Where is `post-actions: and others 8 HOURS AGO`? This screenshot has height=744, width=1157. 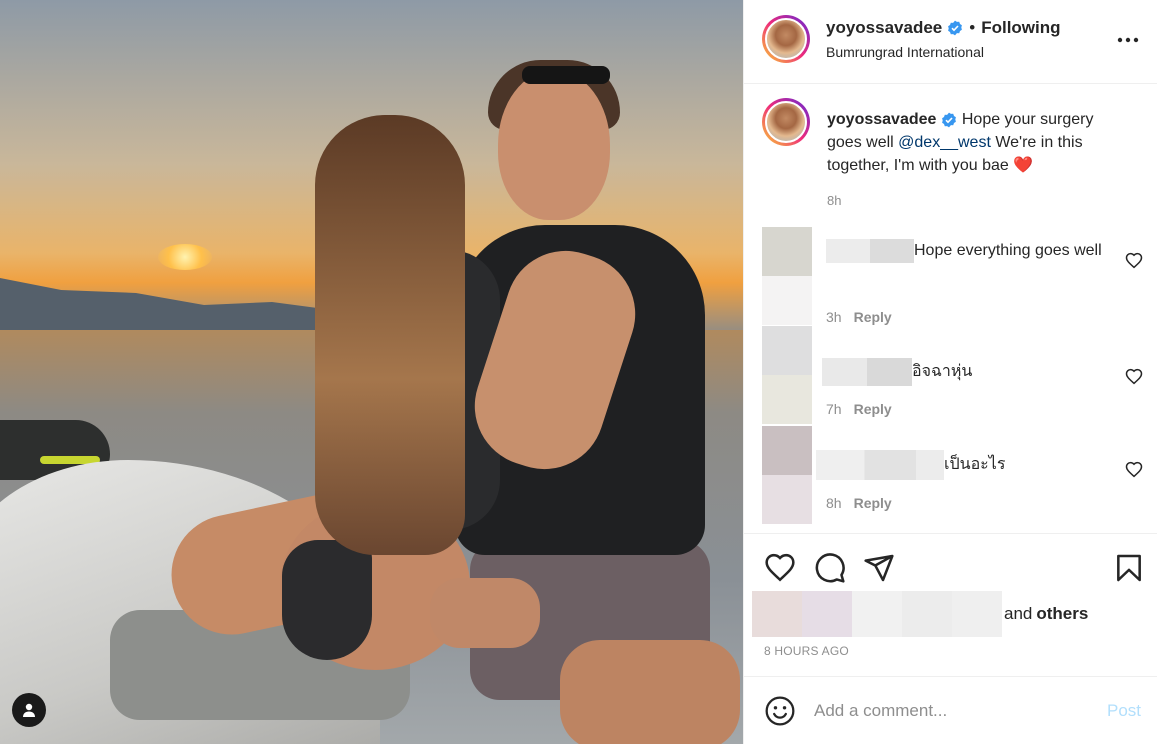
post-actions: and others 8 HOURS AGO is located at coordinates (950, 603).